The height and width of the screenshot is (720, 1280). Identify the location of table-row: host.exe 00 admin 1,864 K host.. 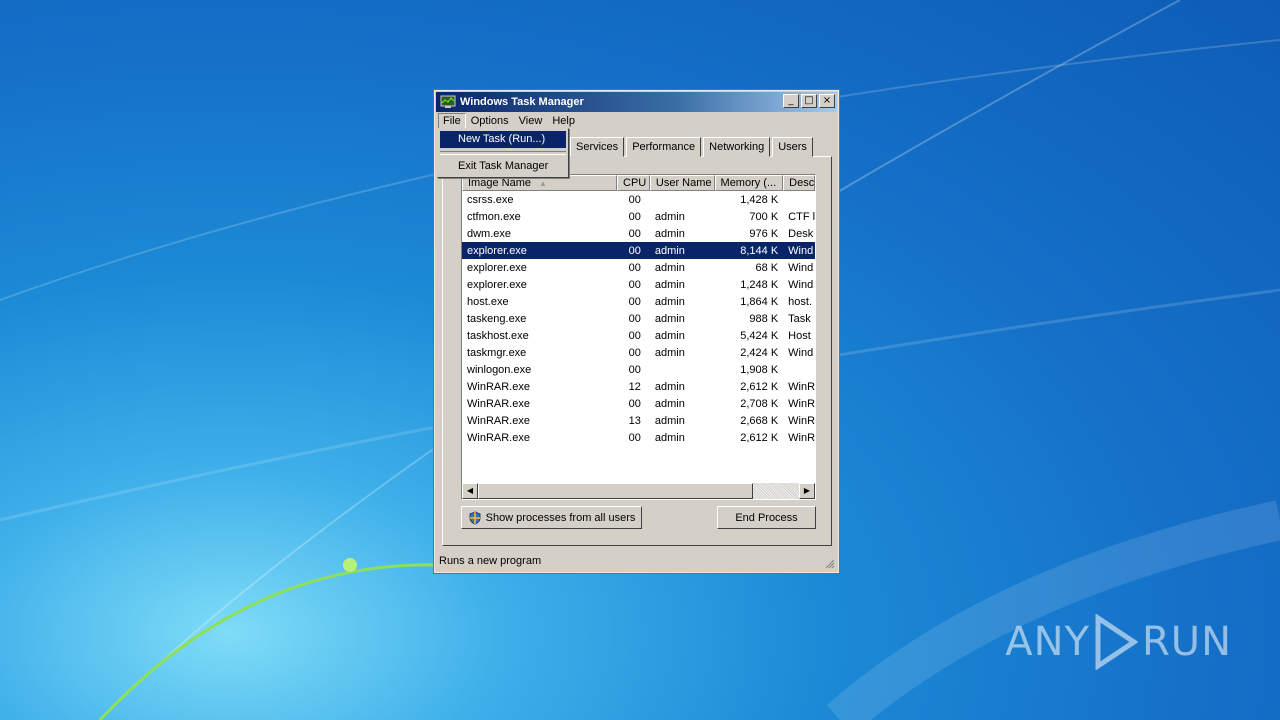
(638, 301).